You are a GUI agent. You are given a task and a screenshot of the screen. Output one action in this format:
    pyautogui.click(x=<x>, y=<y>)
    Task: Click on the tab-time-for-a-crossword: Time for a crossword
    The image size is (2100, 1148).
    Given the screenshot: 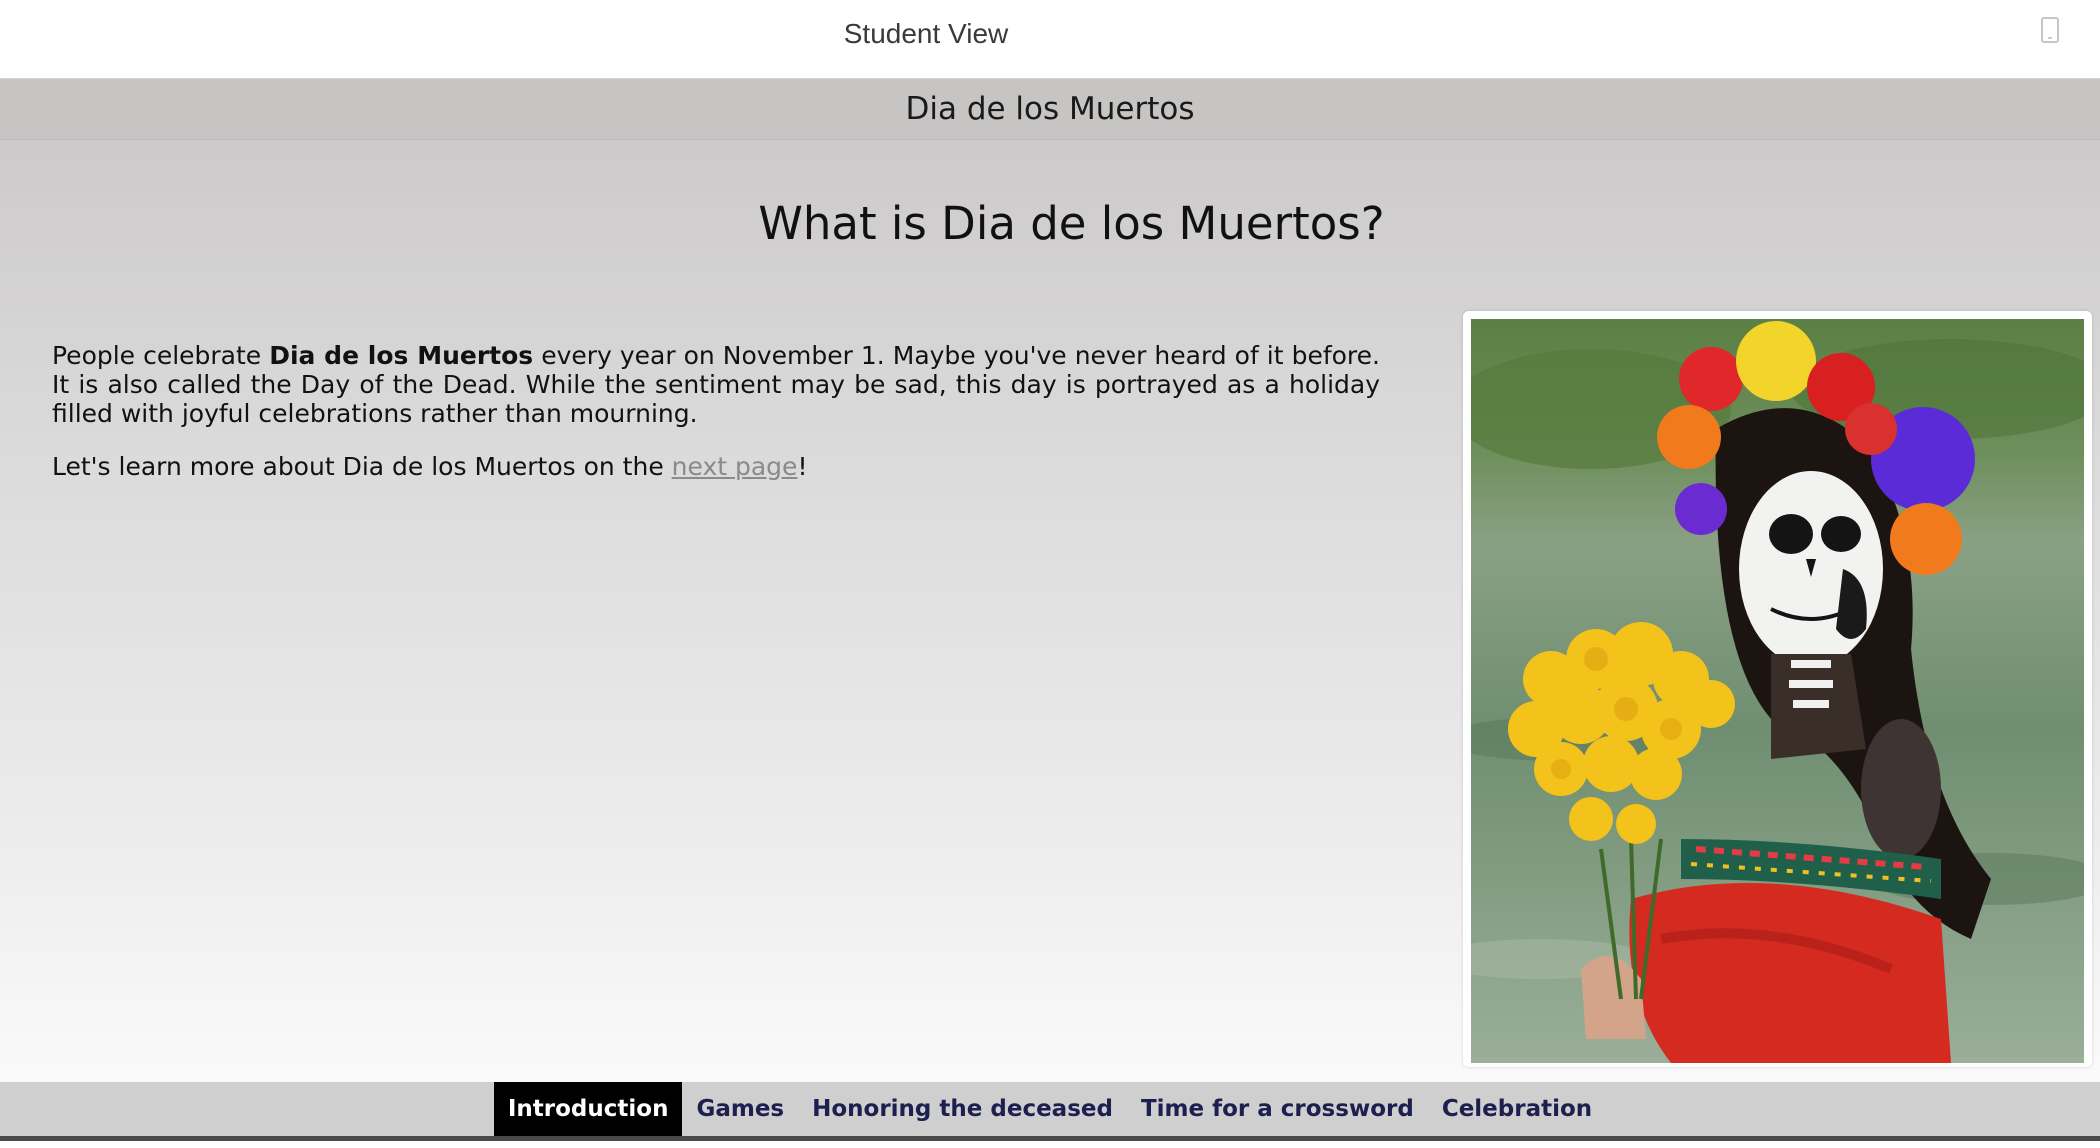 What is the action you would take?
    pyautogui.click(x=1277, y=1109)
    